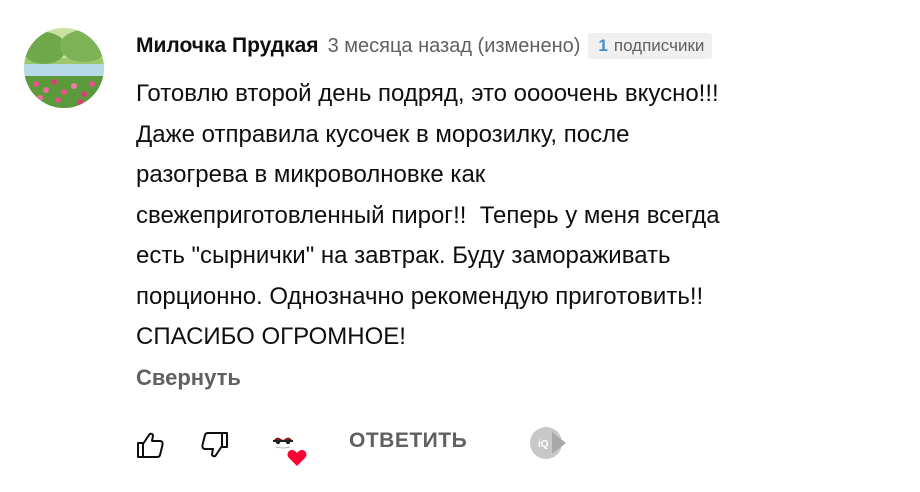 This screenshot has width=920, height=492. What do you see at coordinates (603, 45) in the screenshot?
I see `subscriber-count: 1` at bounding box center [603, 45].